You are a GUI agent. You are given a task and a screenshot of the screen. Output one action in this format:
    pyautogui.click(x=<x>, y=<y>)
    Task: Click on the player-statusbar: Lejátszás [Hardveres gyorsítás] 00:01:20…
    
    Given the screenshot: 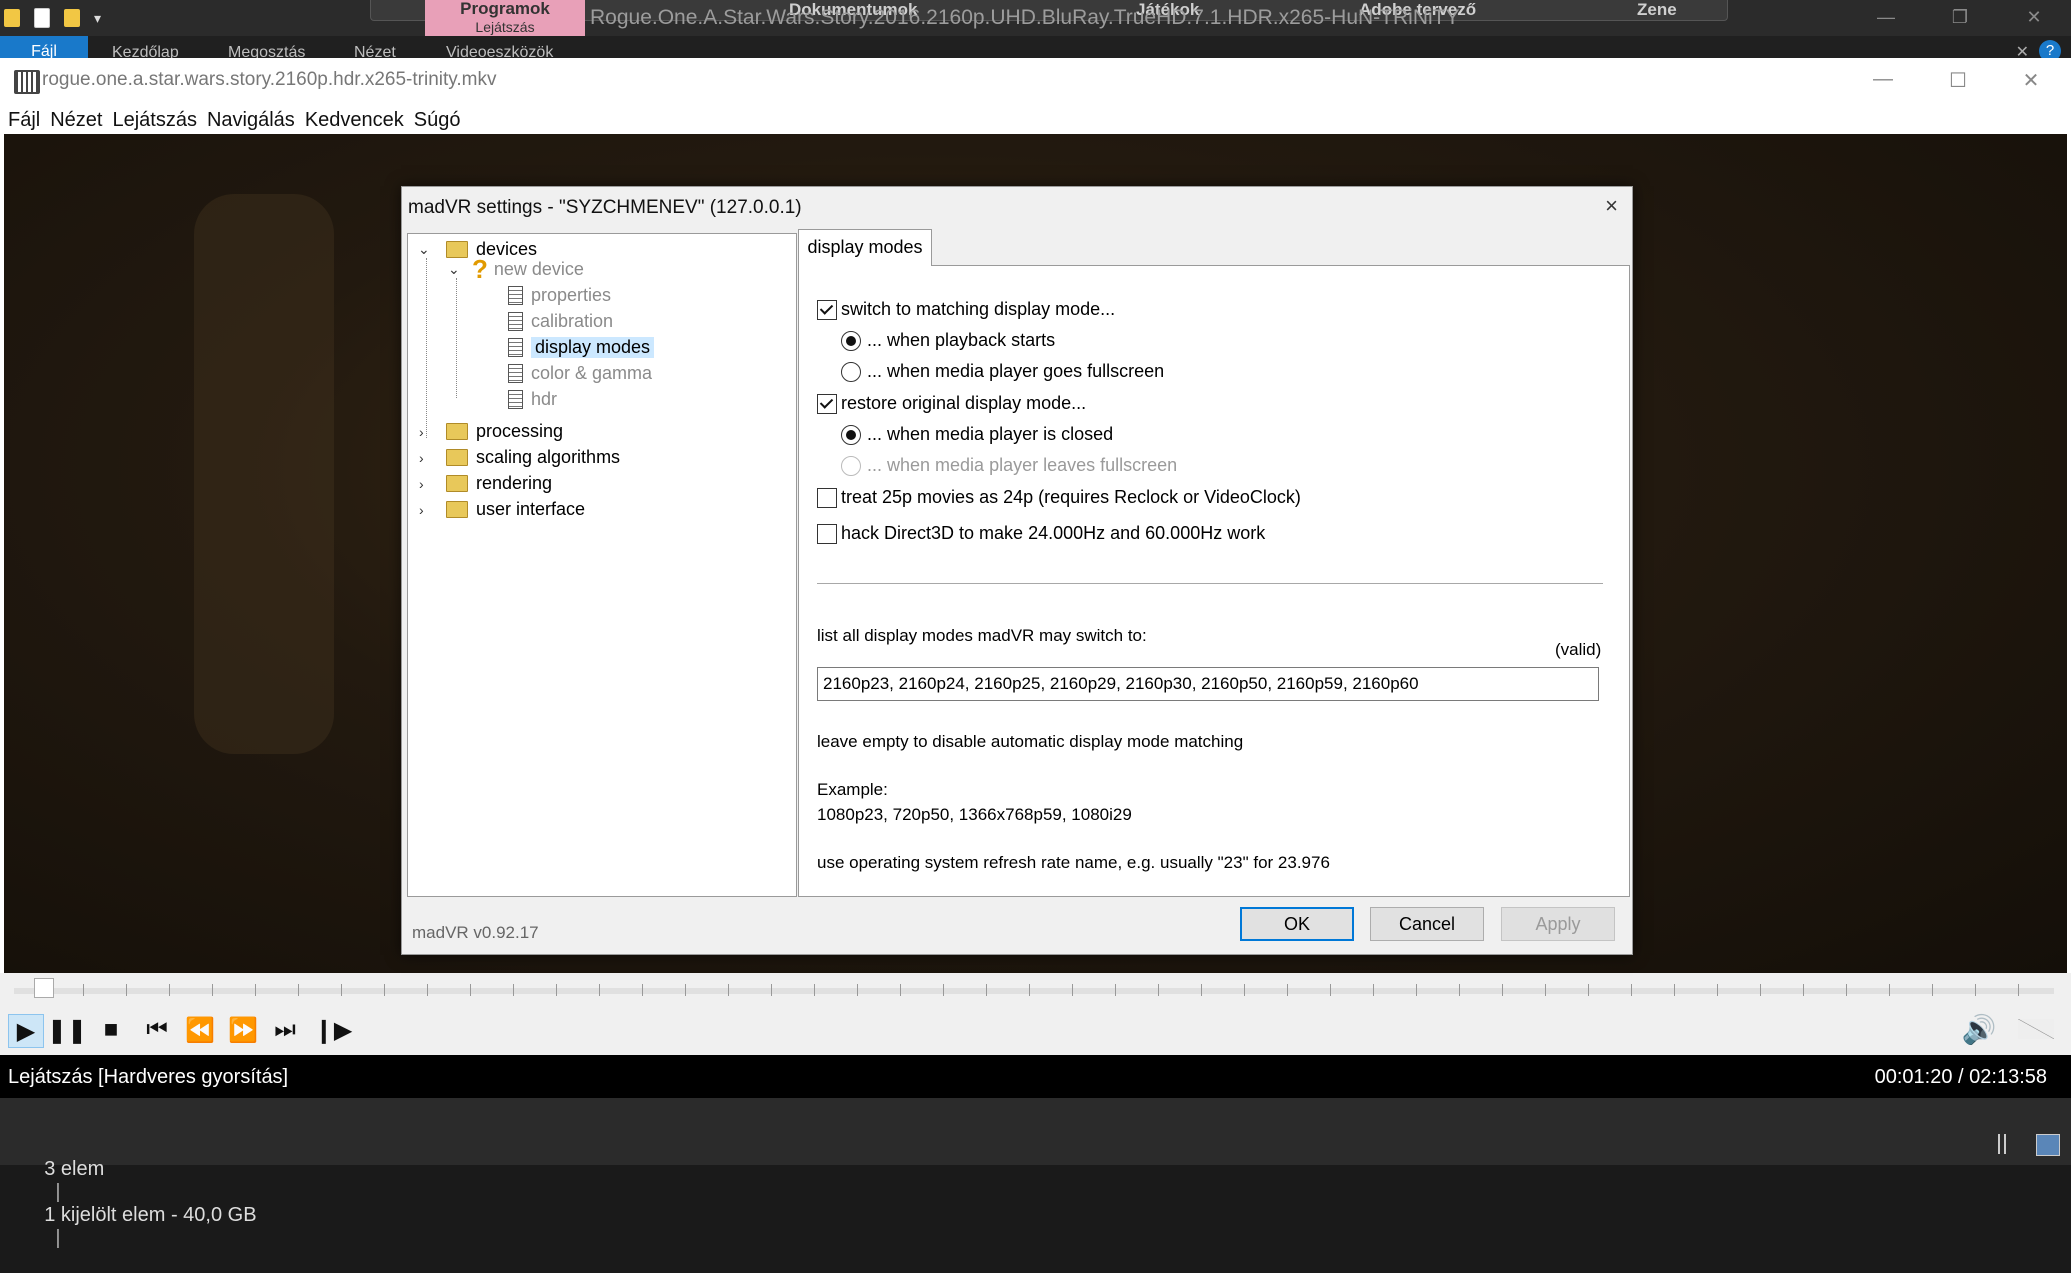 What is the action you would take?
    pyautogui.click(x=1035, y=1076)
    